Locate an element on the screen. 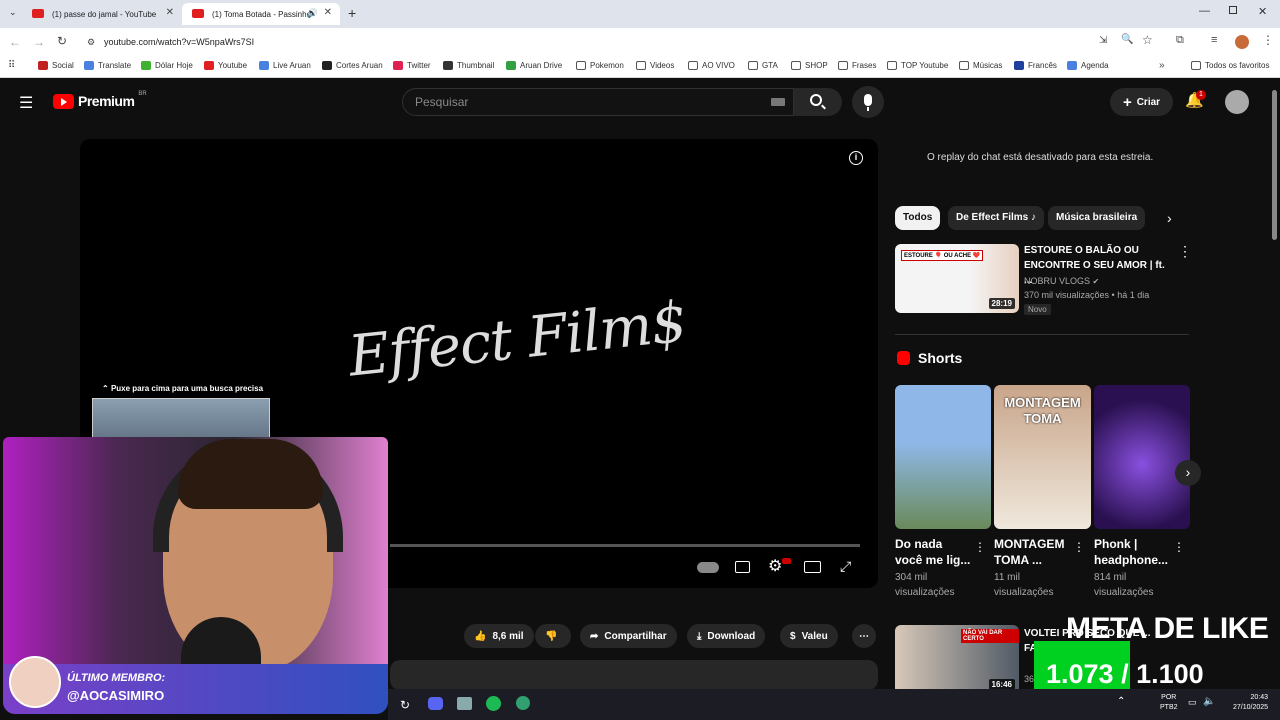 Image resolution: width=1280 pixels, height=720 pixels. bookmark-translate: Translate is located at coordinates (107, 65).